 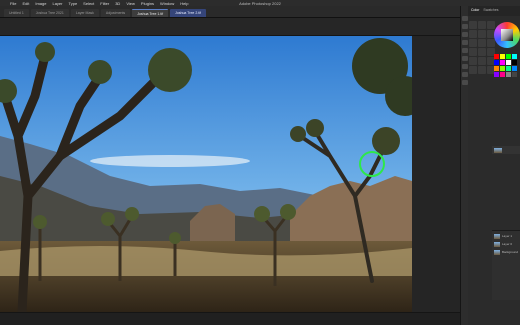 I want to click on tab-document-1: Untitled 1, so click(x=16, y=13).